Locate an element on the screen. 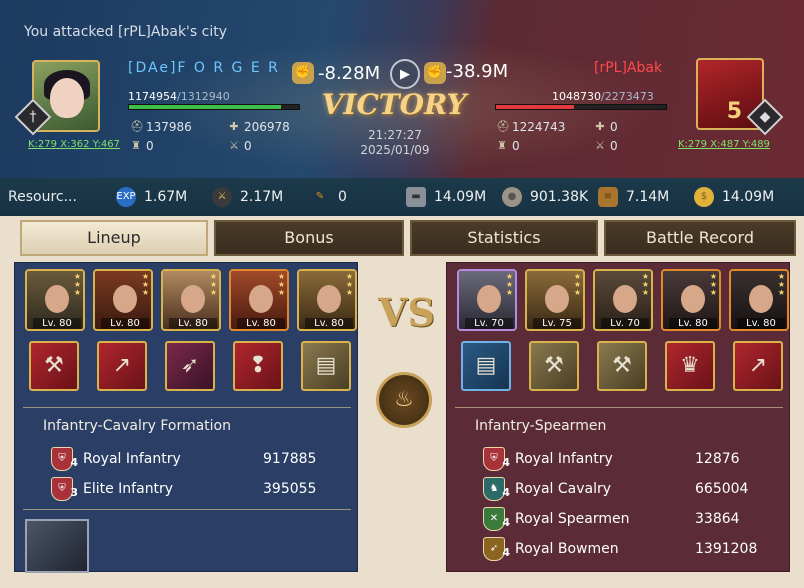 This screenshot has width=804, height=588. defender-level: 5 is located at coordinates (734, 111).